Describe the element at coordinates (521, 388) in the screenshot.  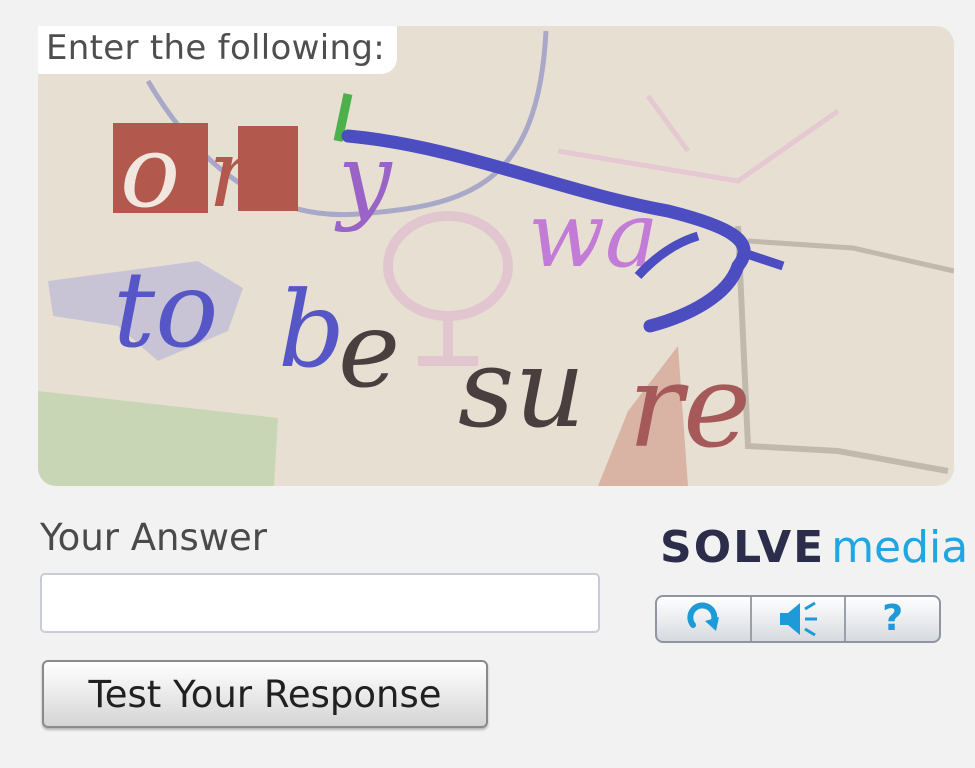
I see `svg-text: su` at that location.